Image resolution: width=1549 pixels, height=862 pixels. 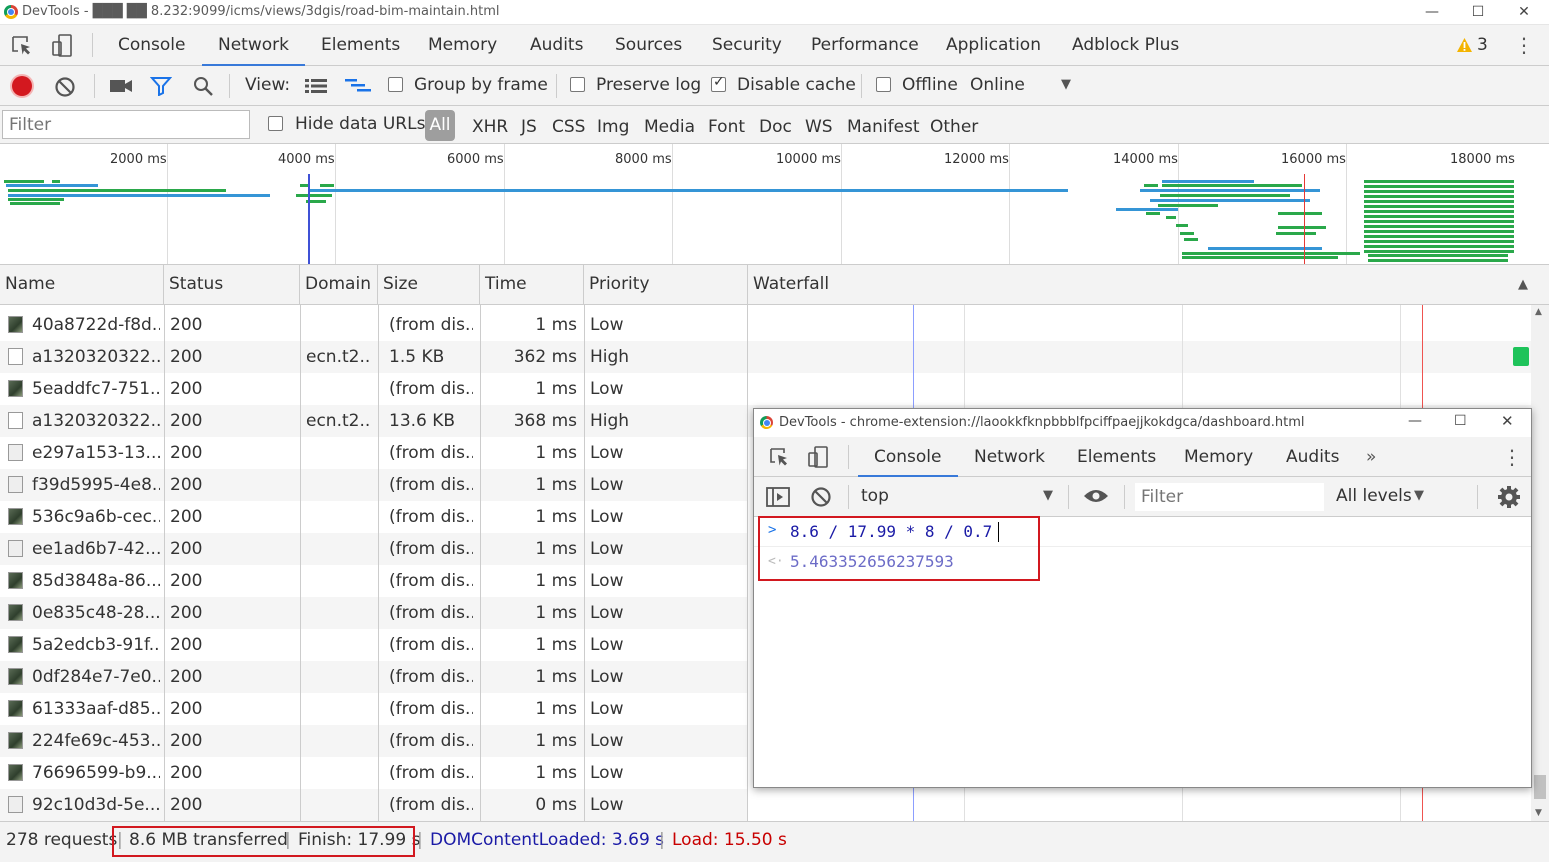 What do you see at coordinates (1415, 421) in the screenshot?
I see `popup-minimize-button: —` at bounding box center [1415, 421].